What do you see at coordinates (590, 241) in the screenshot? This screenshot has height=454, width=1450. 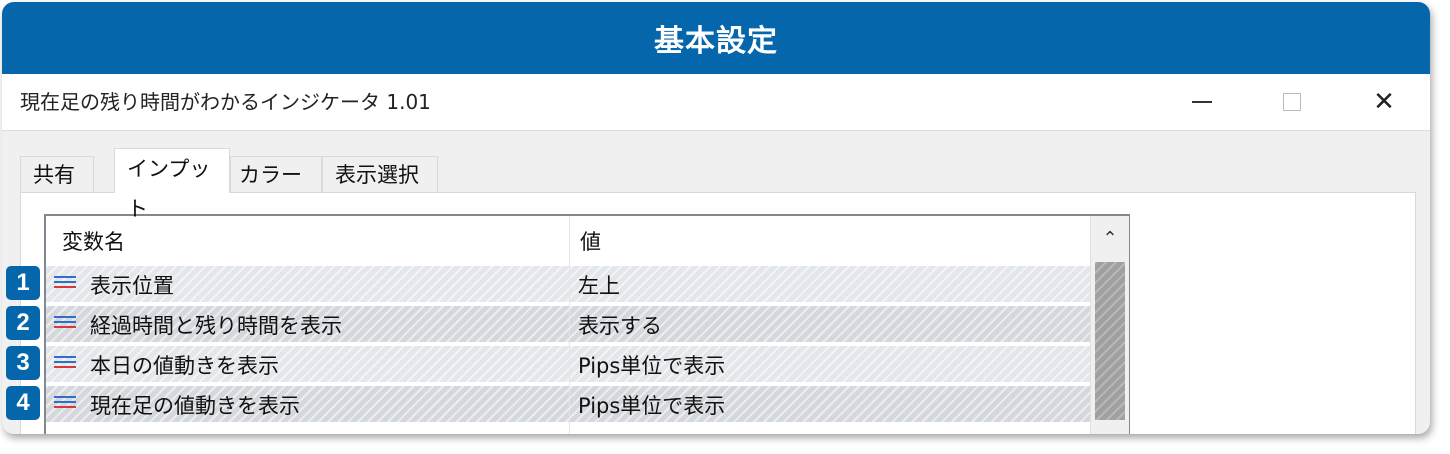 I see `header-value: 値` at bounding box center [590, 241].